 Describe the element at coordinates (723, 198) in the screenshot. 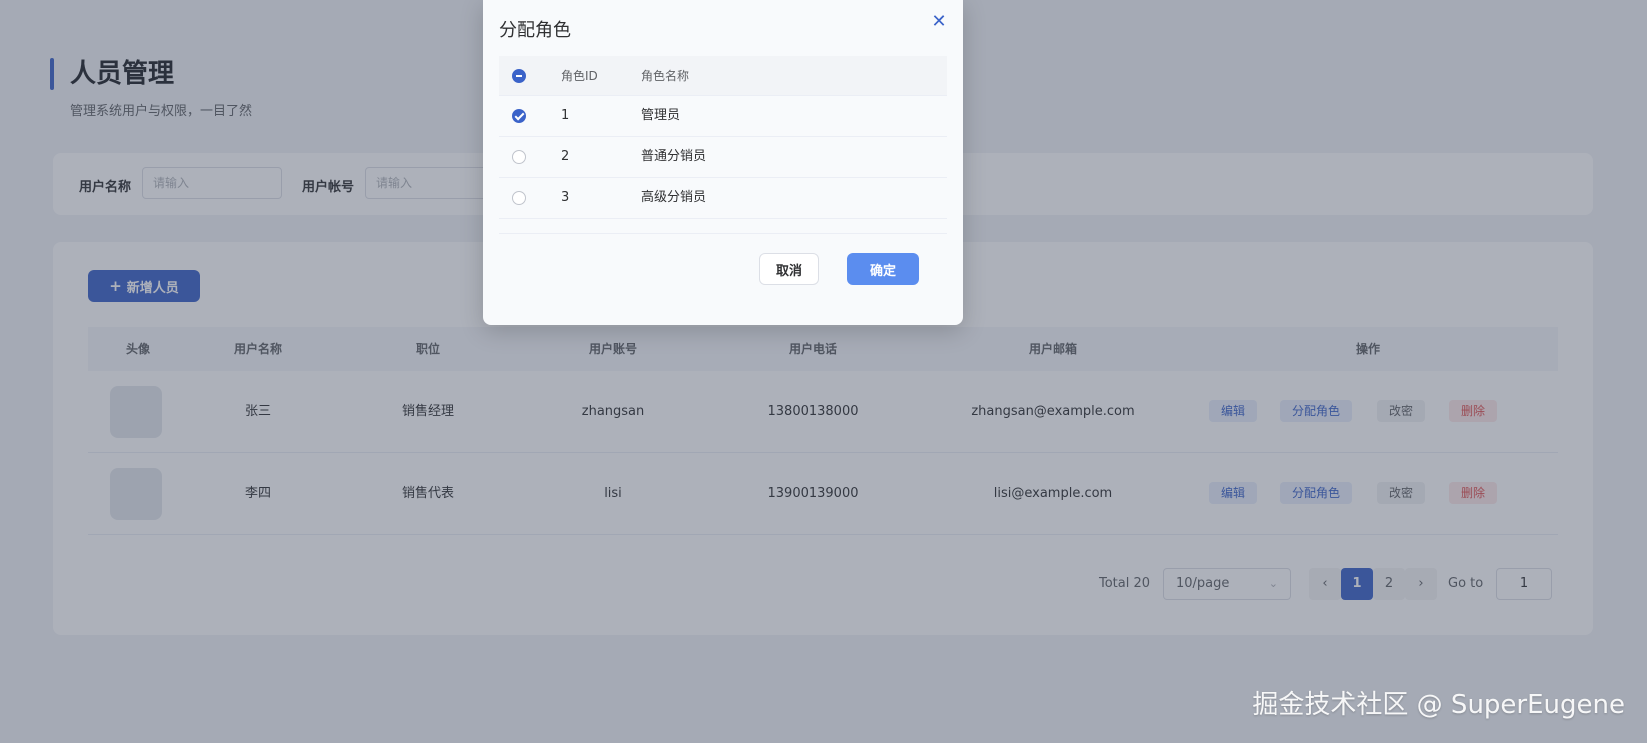

I see `role-row: 3 高级分销员` at that location.